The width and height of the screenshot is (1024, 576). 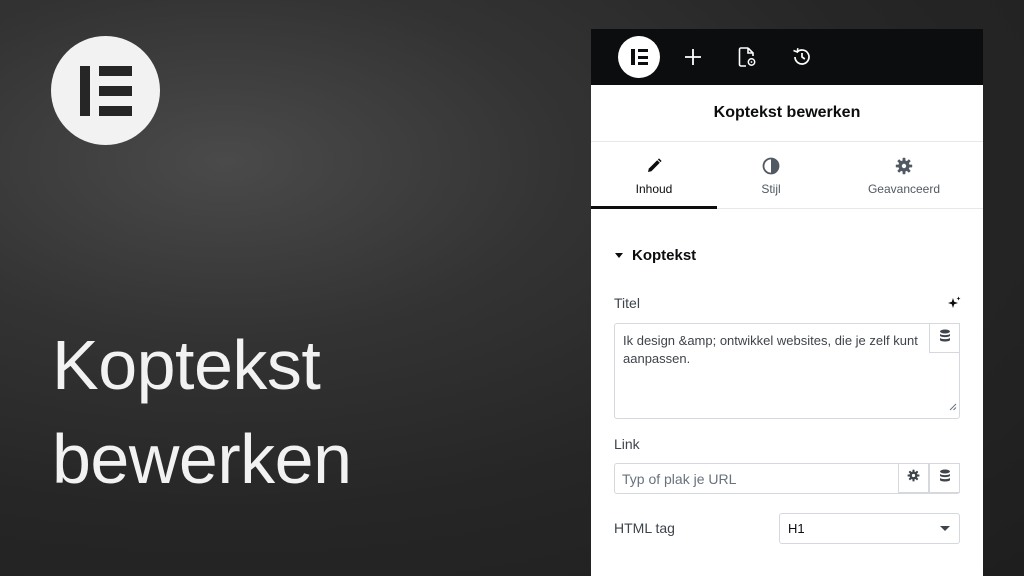 I want to click on elementor-logo-icon, so click(x=639, y=57).